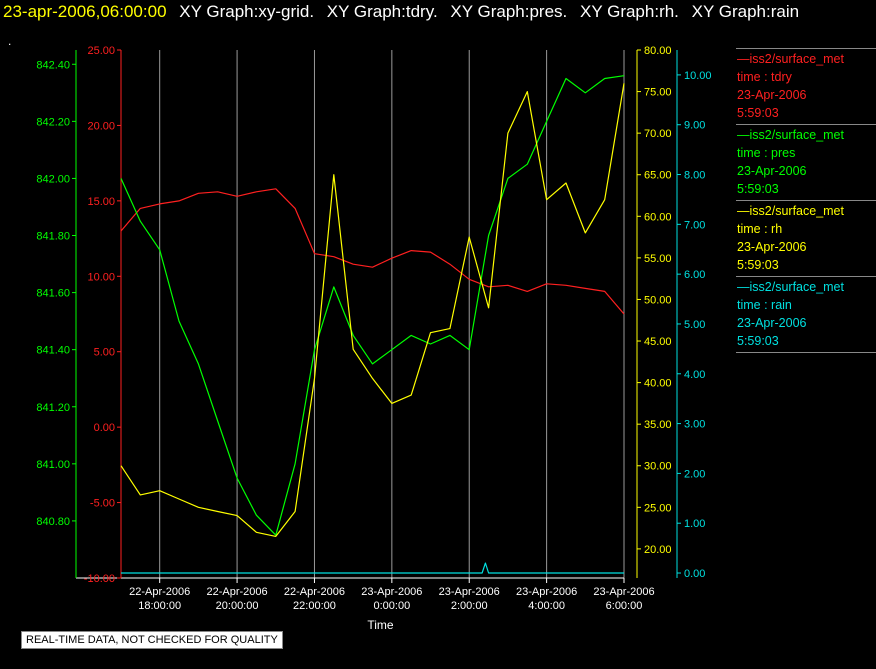 This screenshot has height=669, width=876. What do you see at coordinates (53, 179) in the screenshot?
I see `y-tick-label-pres: 842.00` at bounding box center [53, 179].